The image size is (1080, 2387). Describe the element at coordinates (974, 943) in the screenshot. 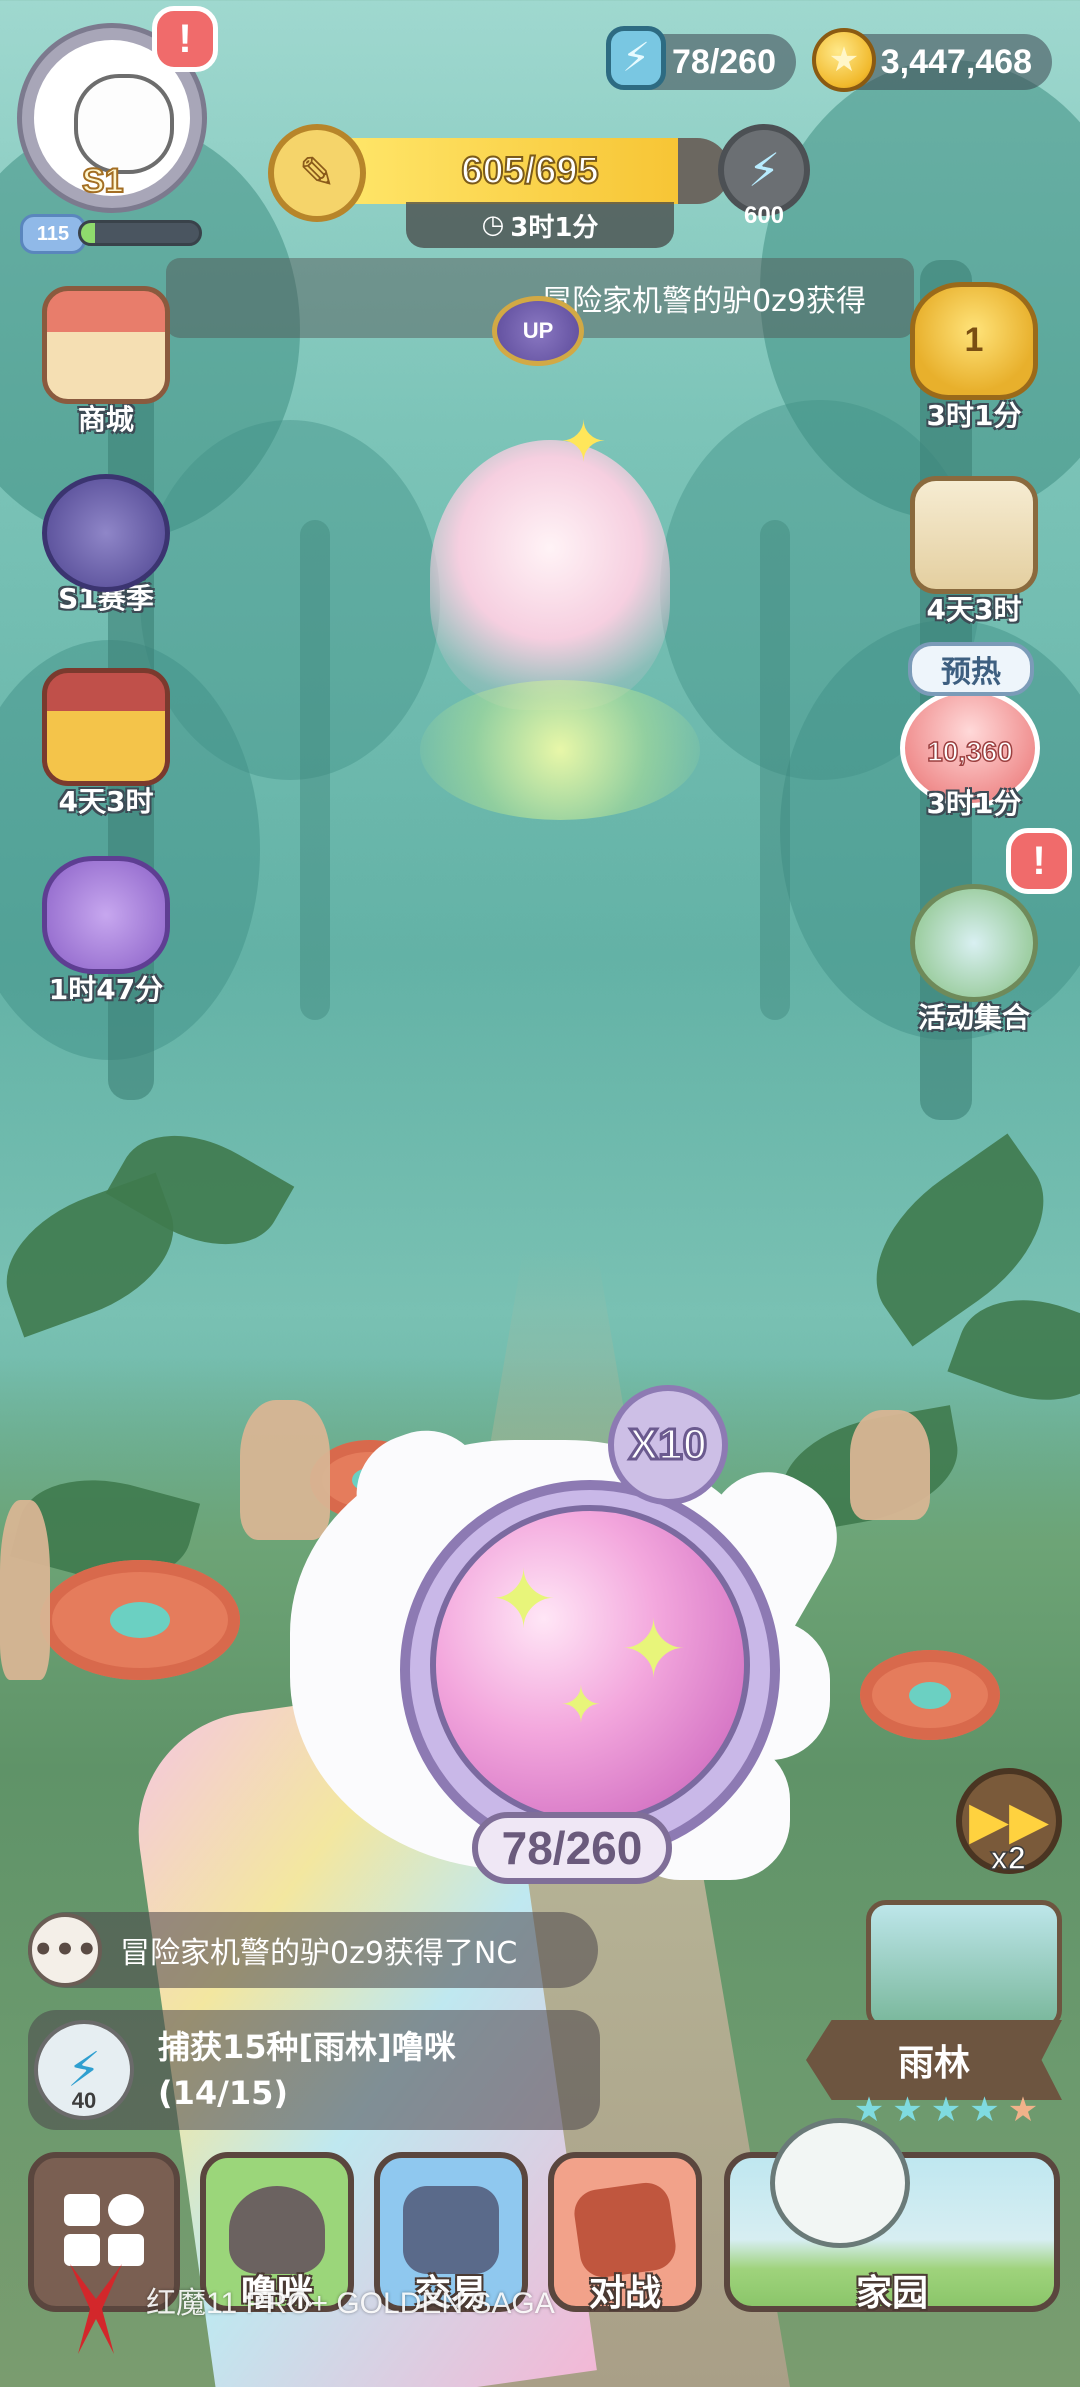

I see `events-wreath-icon` at that location.